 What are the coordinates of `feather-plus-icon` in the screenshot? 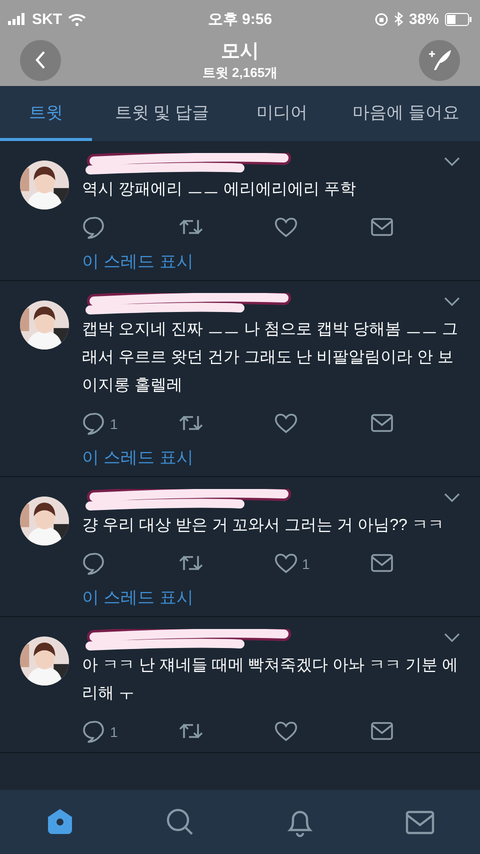 It's located at (439, 60).